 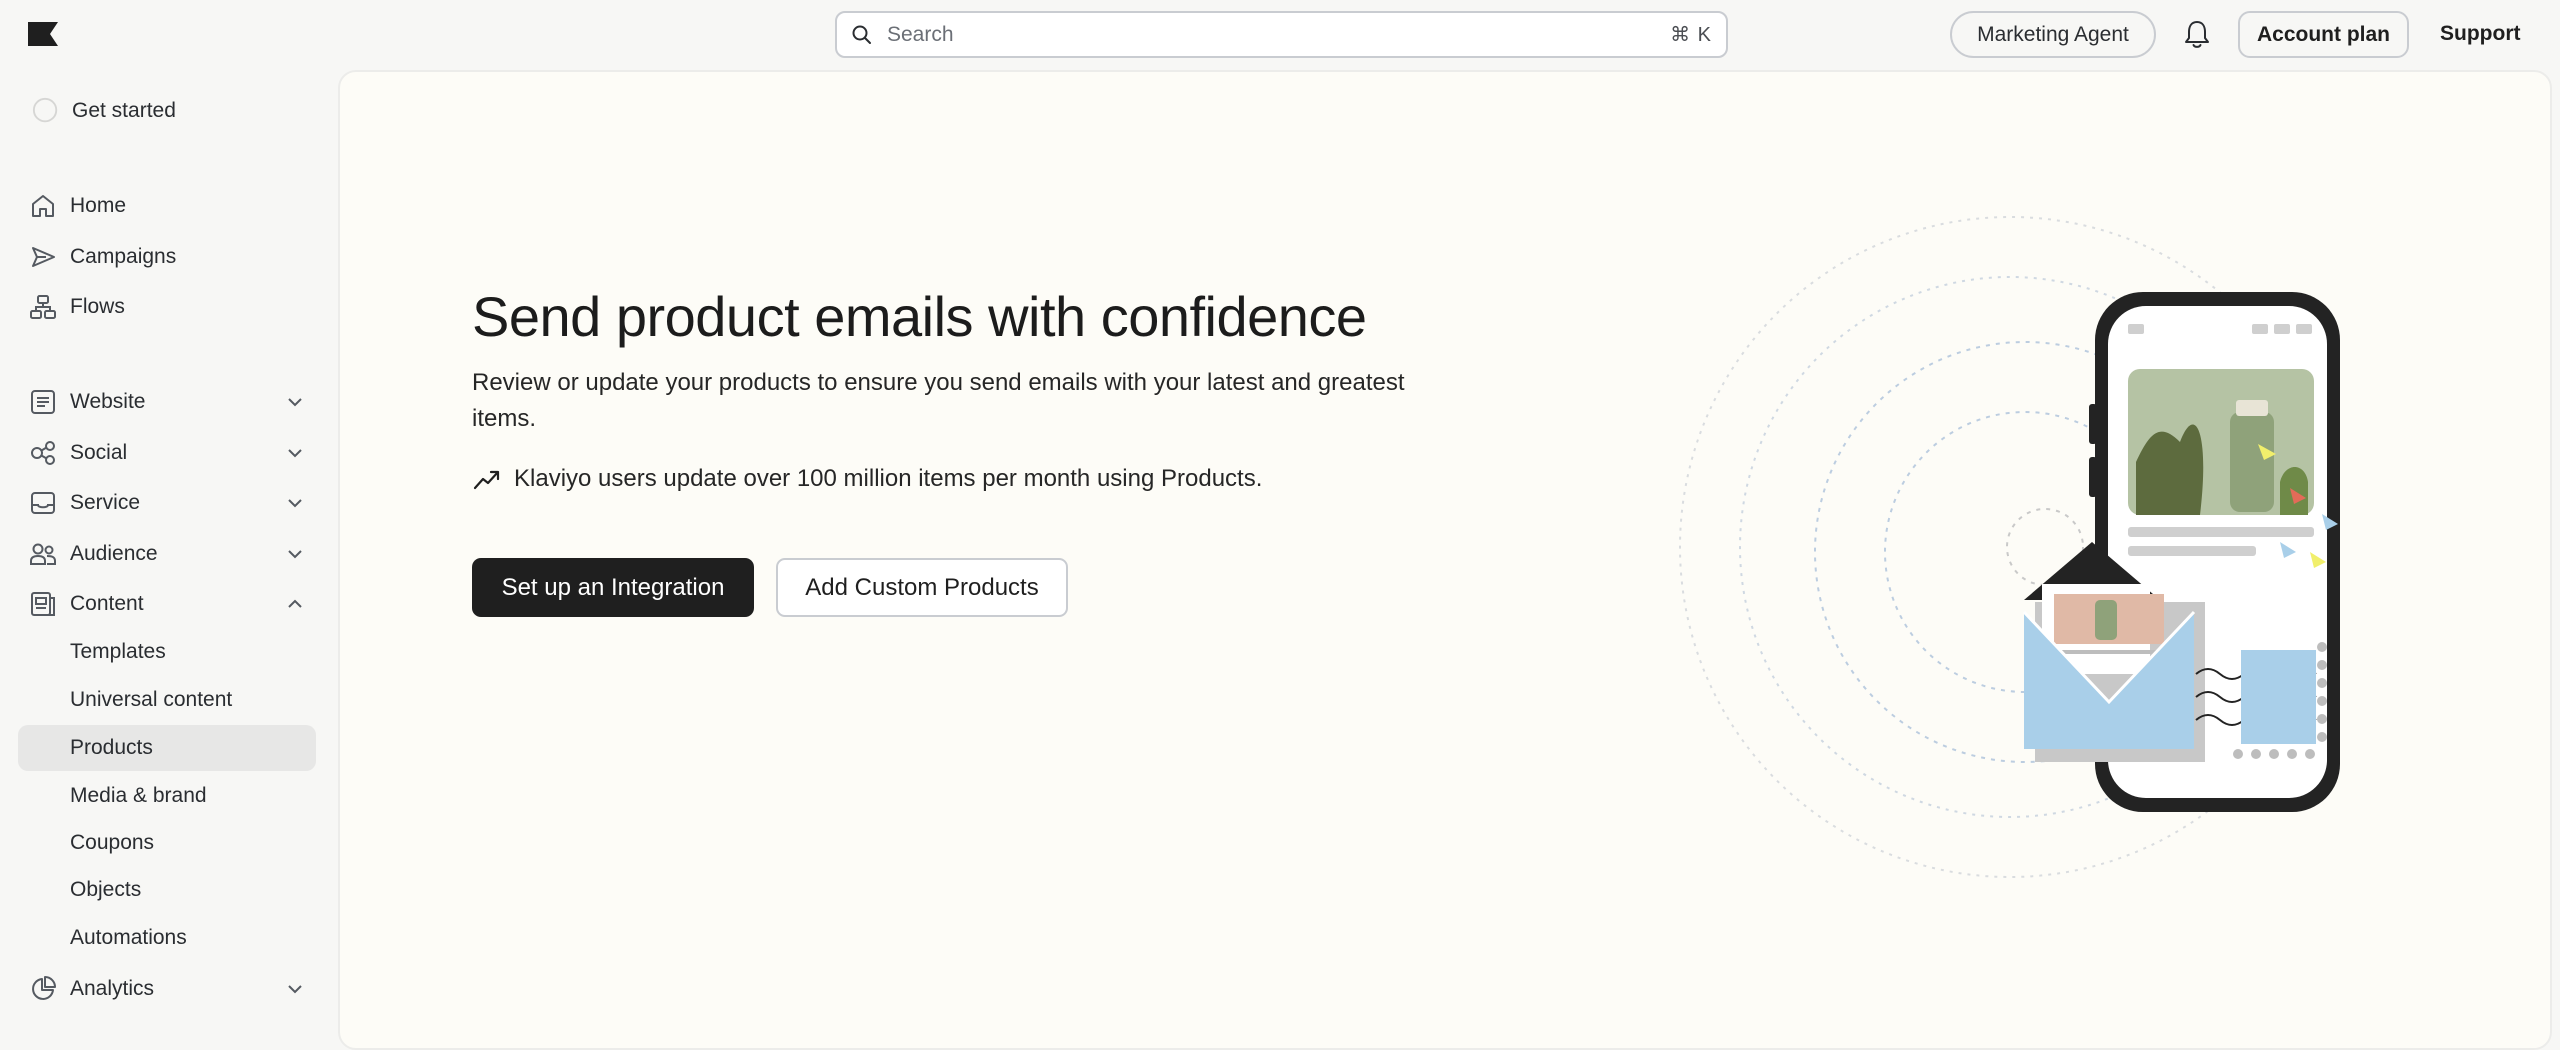 What do you see at coordinates (44, 988) in the screenshot?
I see `analytics-icon` at bounding box center [44, 988].